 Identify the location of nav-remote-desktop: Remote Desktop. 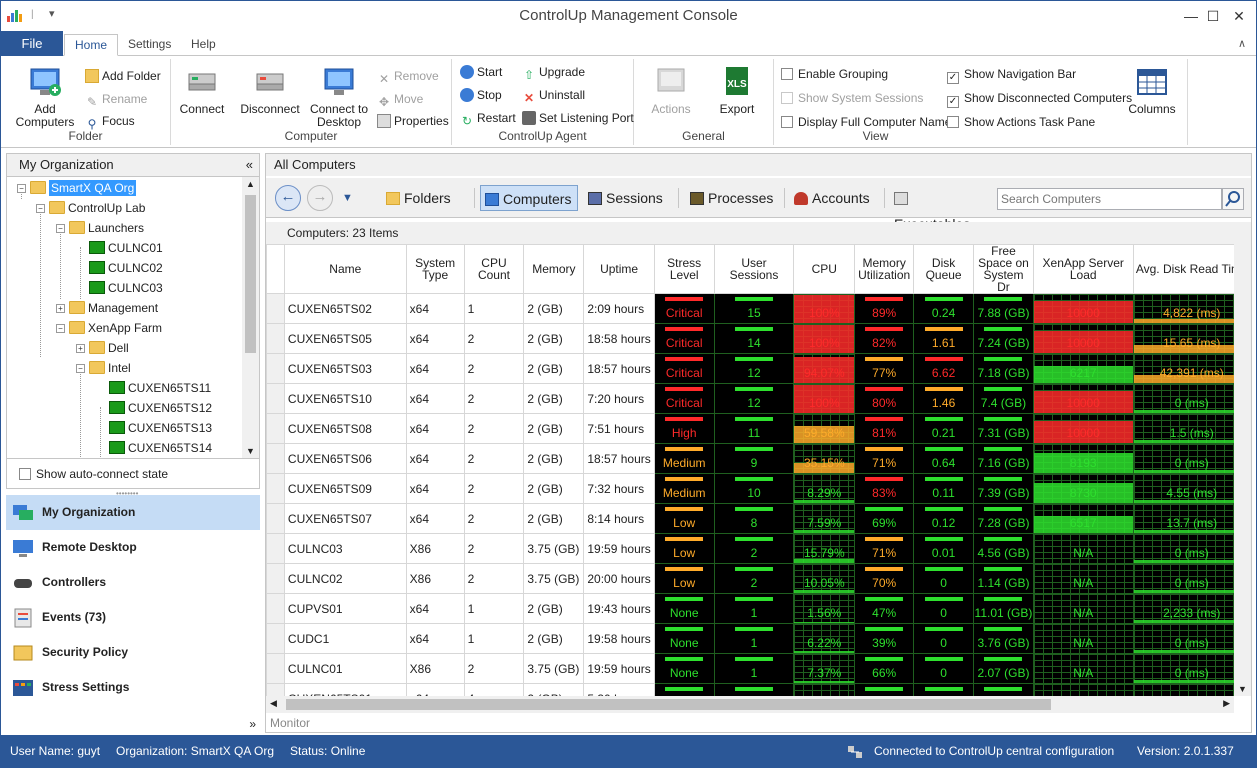
(133, 547).